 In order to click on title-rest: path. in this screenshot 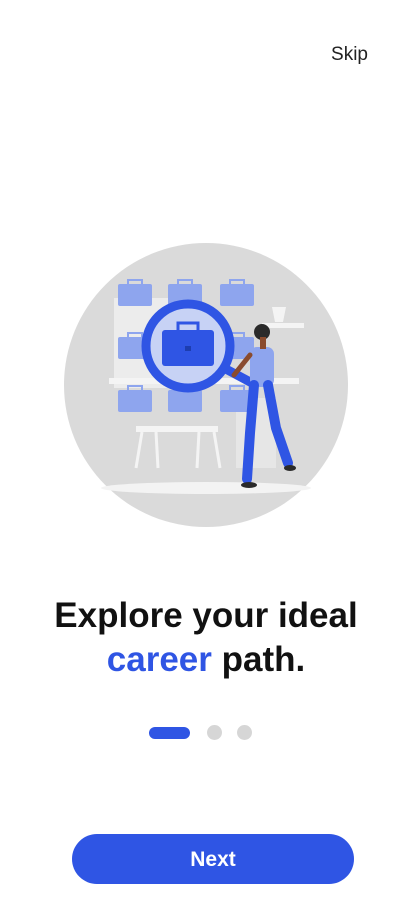, I will do `click(258, 659)`.